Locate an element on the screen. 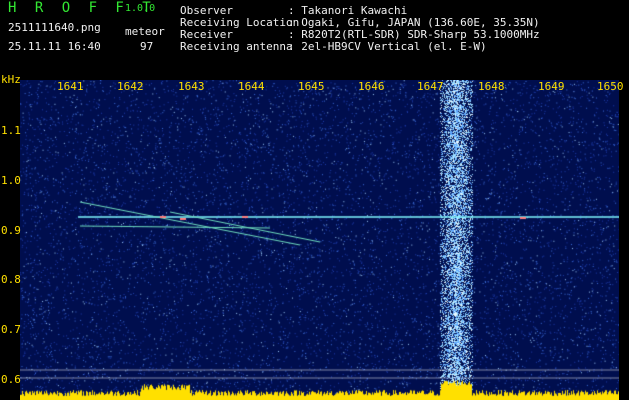 The height and width of the screenshot is (400, 629). event-type: meteor is located at coordinates (145, 31).